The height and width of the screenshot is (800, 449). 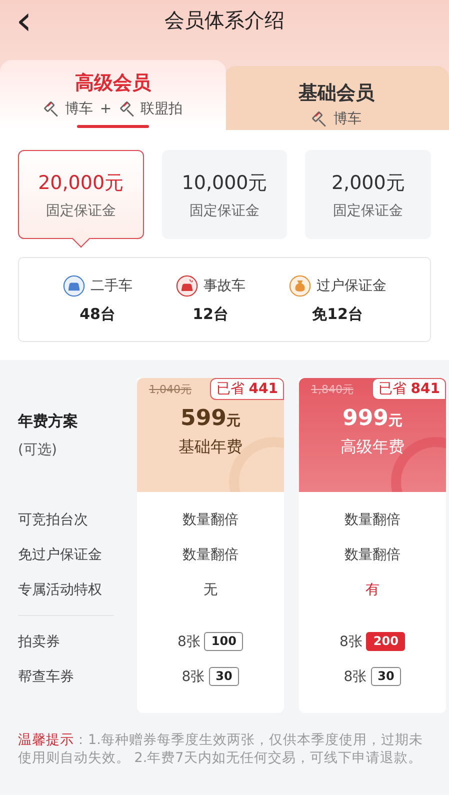 I want to click on back-button: ‹, so click(x=24, y=21).